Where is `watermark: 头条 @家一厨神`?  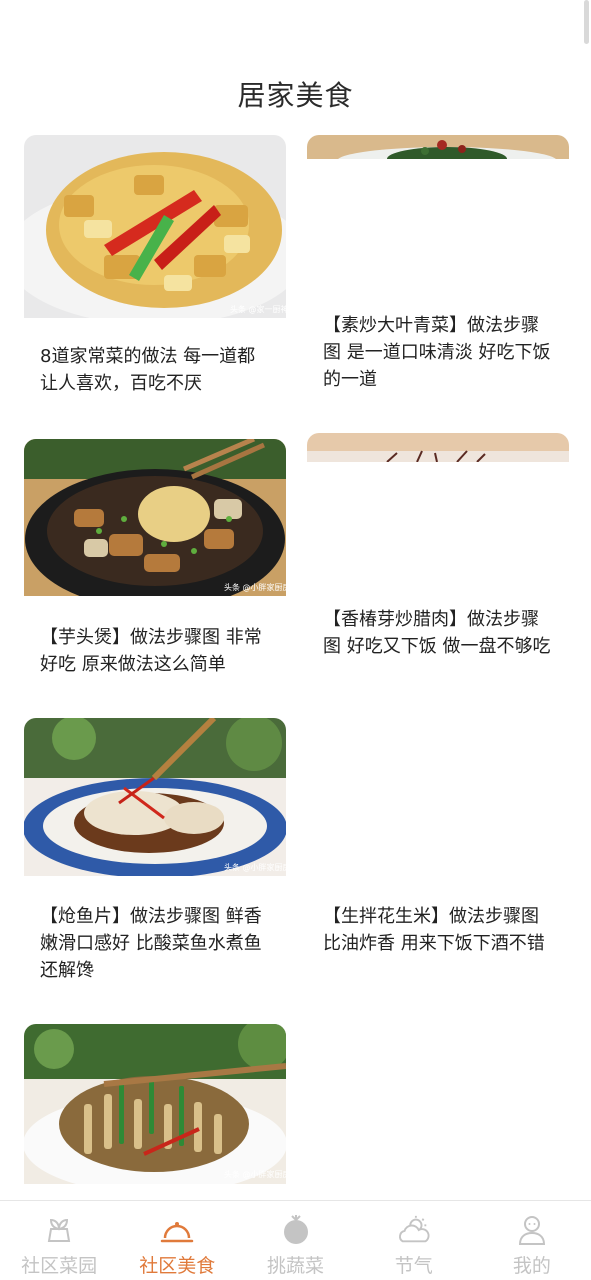
watermark: 头条 @家一厨神 is located at coordinates (258, 309).